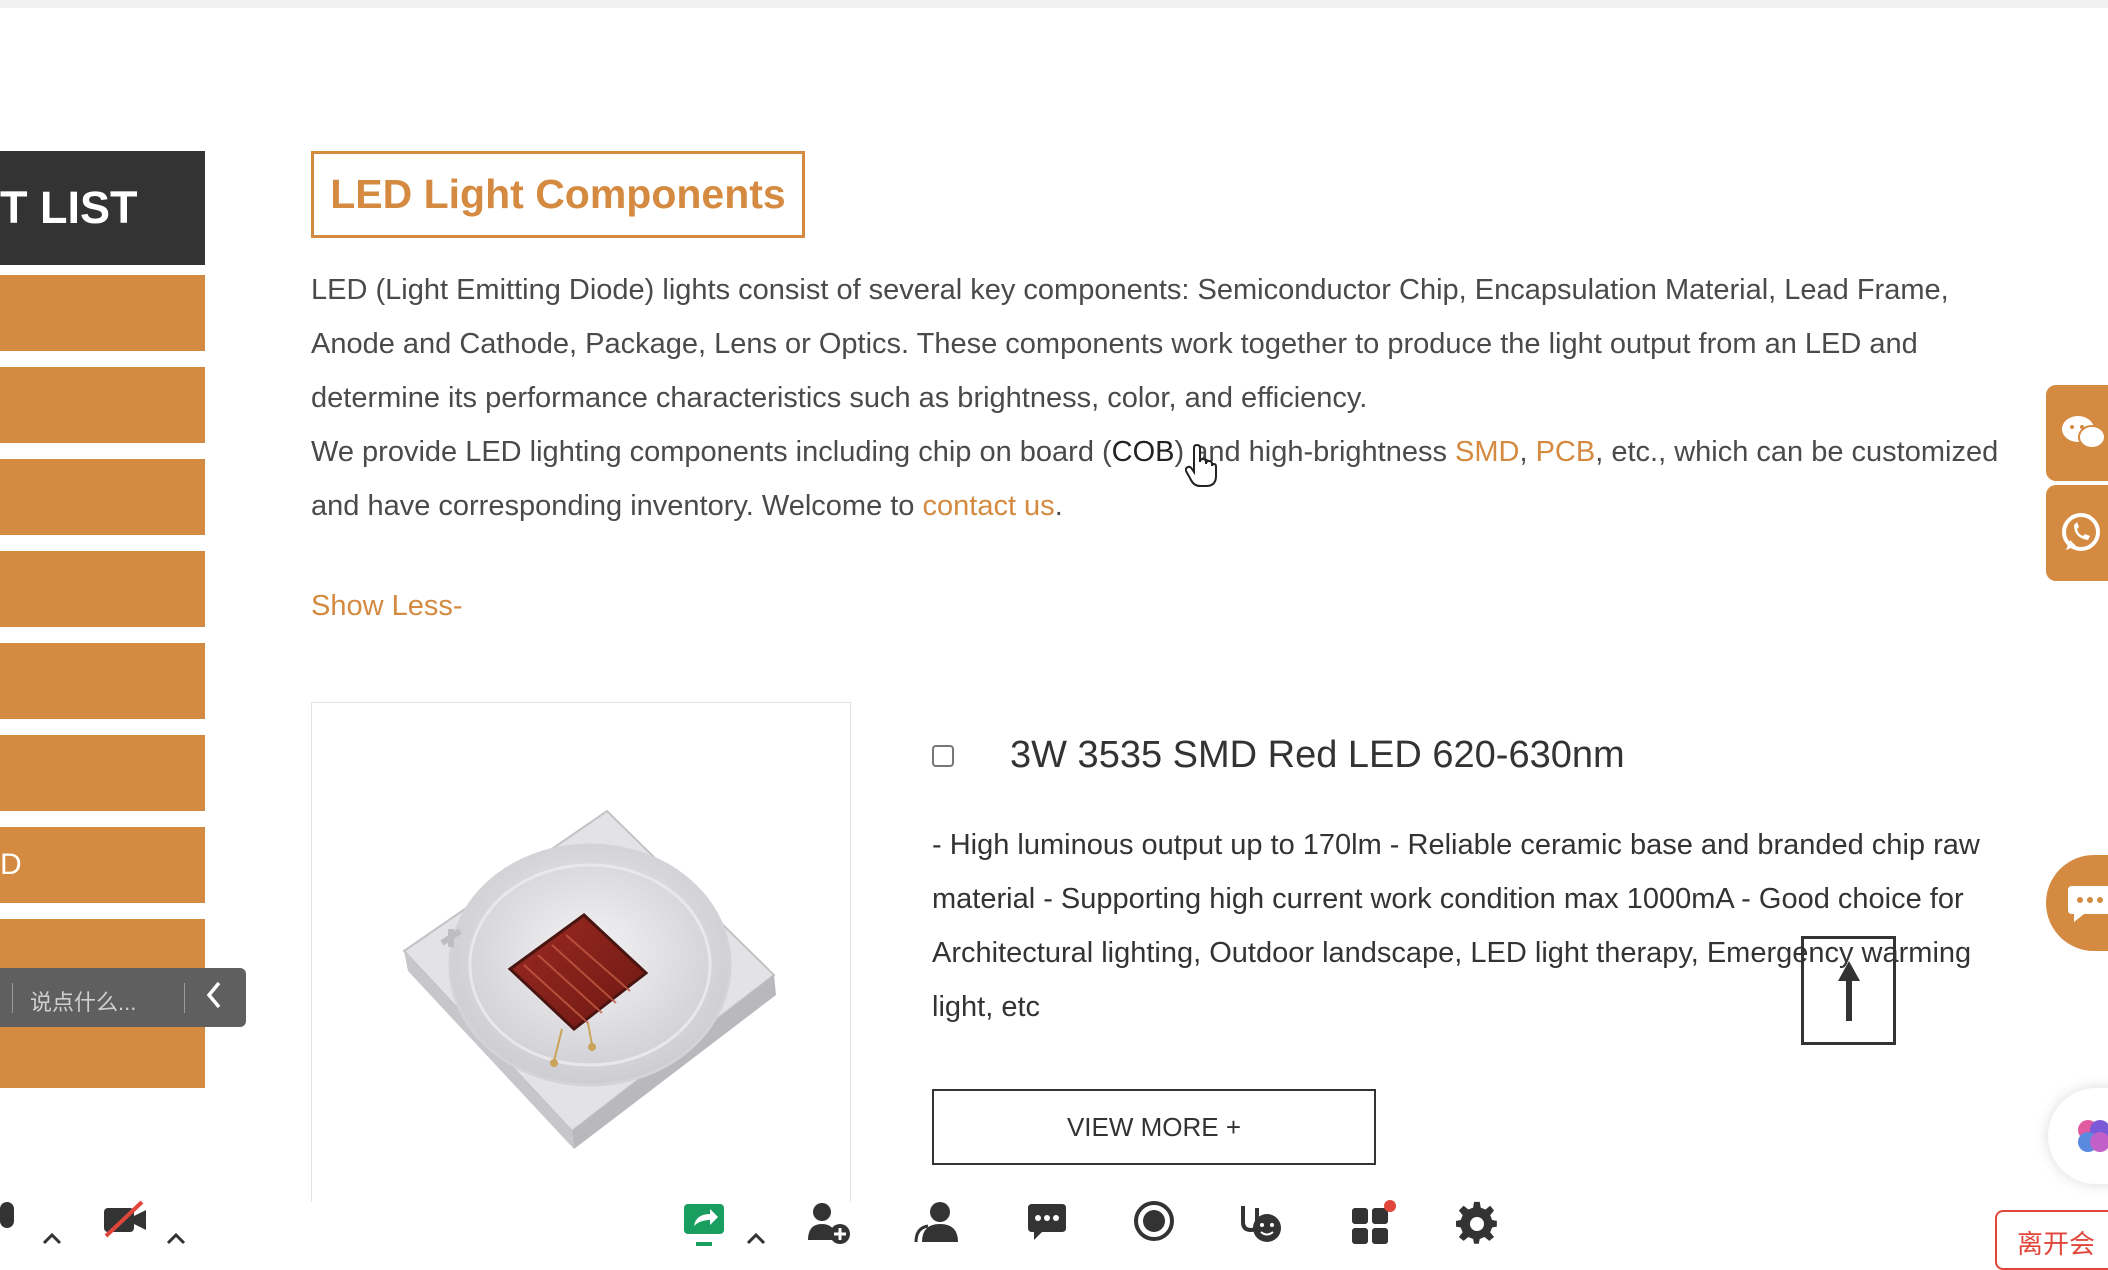 The height and width of the screenshot is (1270, 2108). What do you see at coordinates (2084, 432) in the screenshot?
I see `wechat-icon` at bounding box center [2084, 432].